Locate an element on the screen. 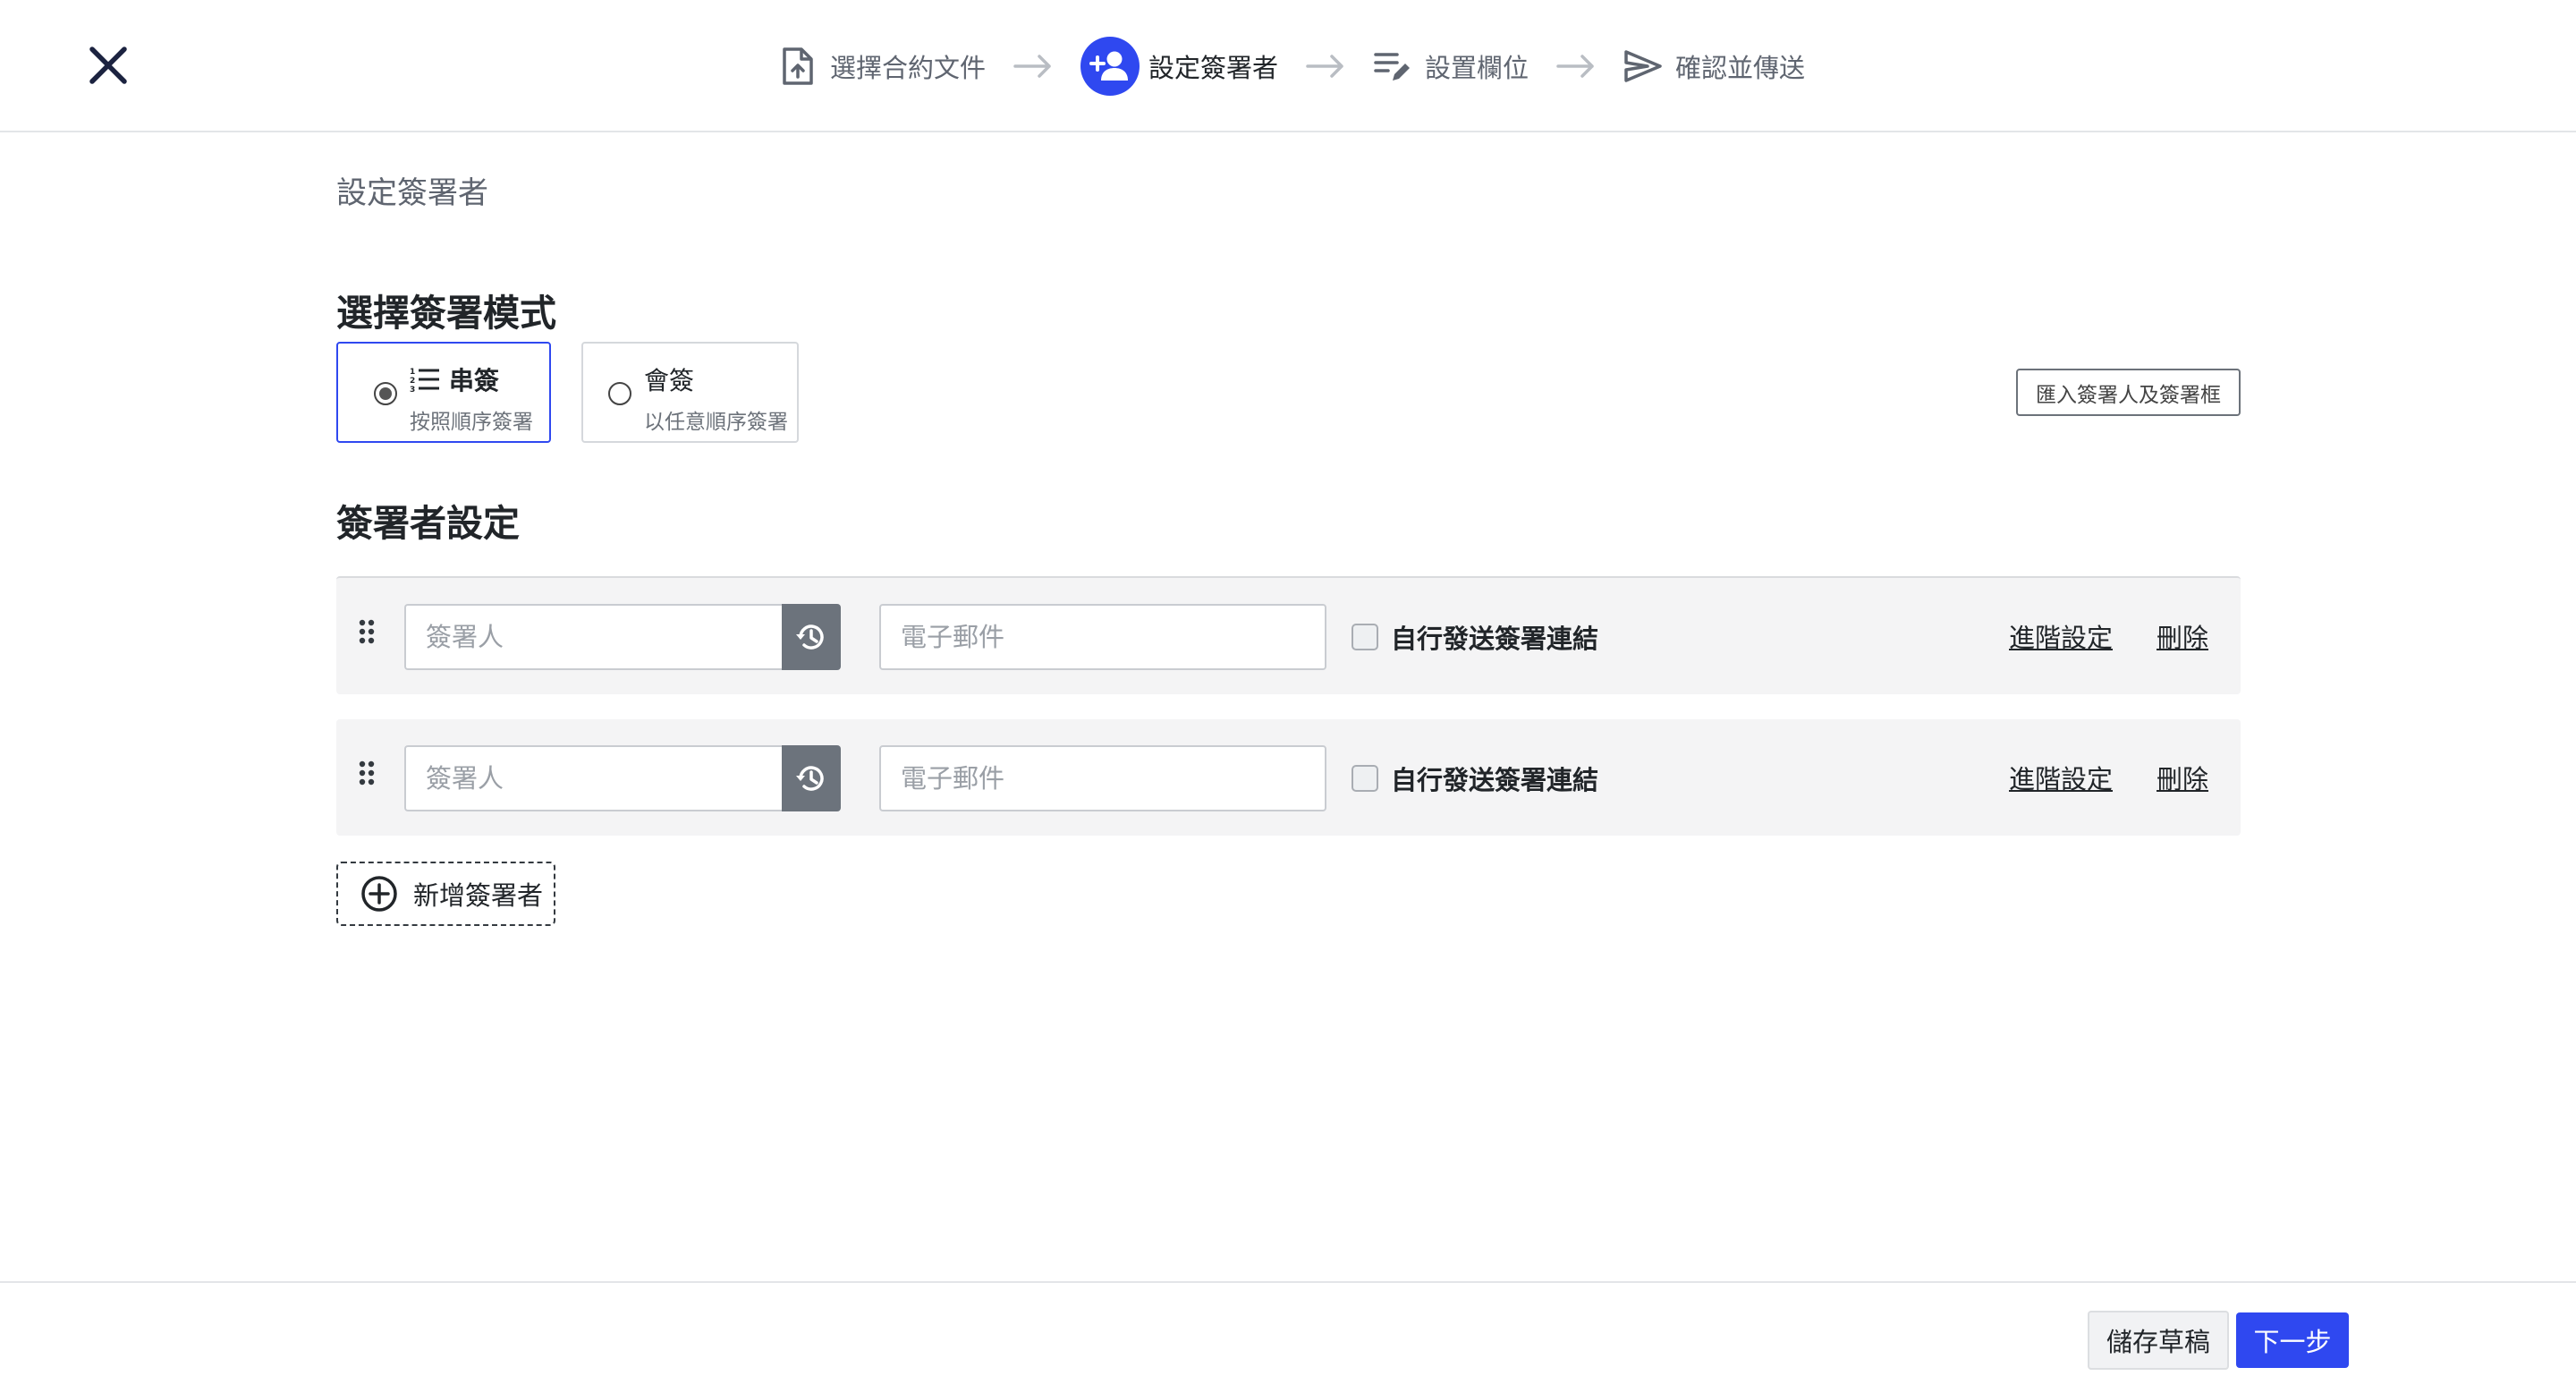 The width and height of the screenshot is (2576, 1393). mode-description: 按照順序簽署 is located at coordinates (471, 422).